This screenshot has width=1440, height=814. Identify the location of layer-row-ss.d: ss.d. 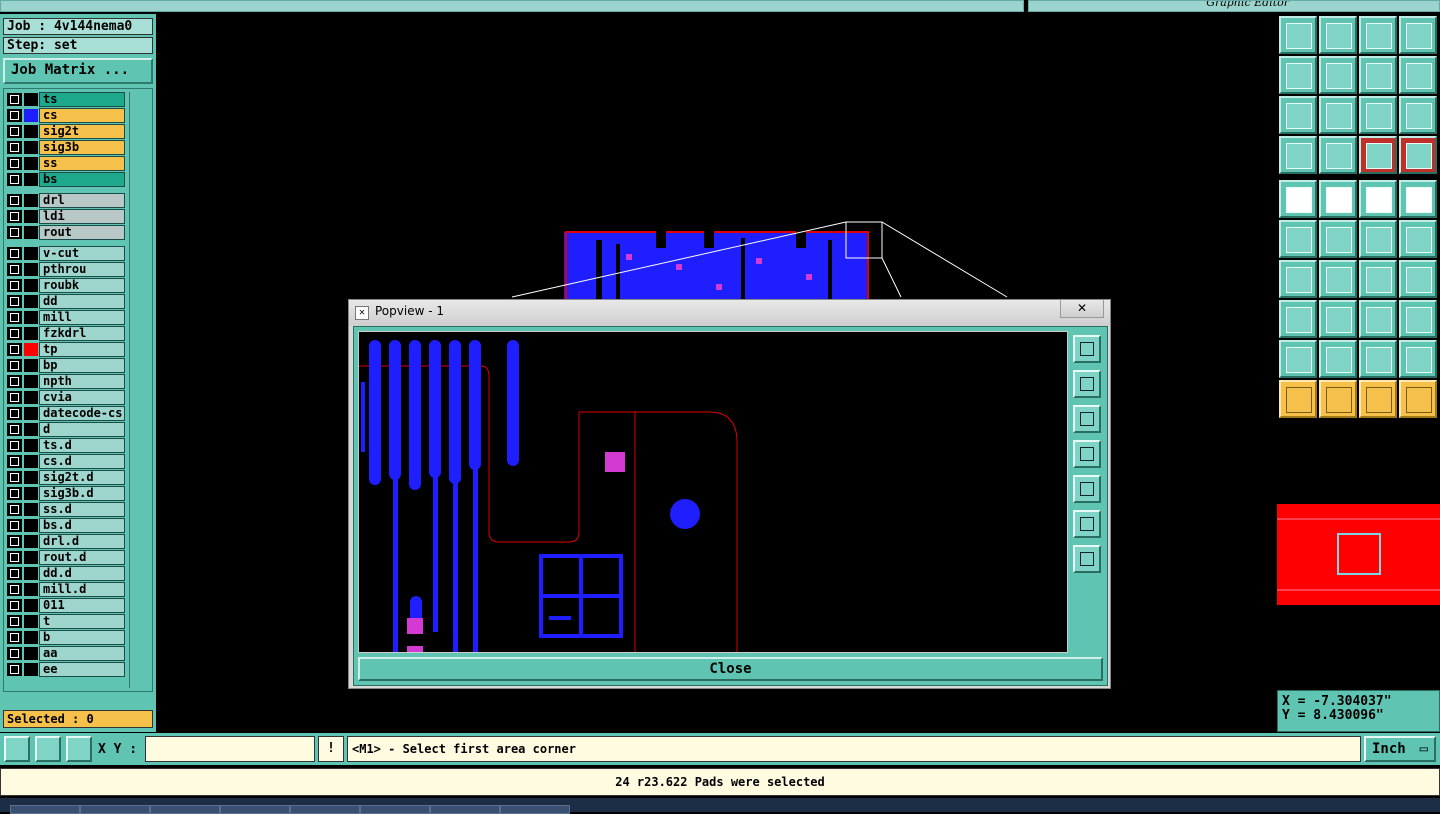
(65, 509).